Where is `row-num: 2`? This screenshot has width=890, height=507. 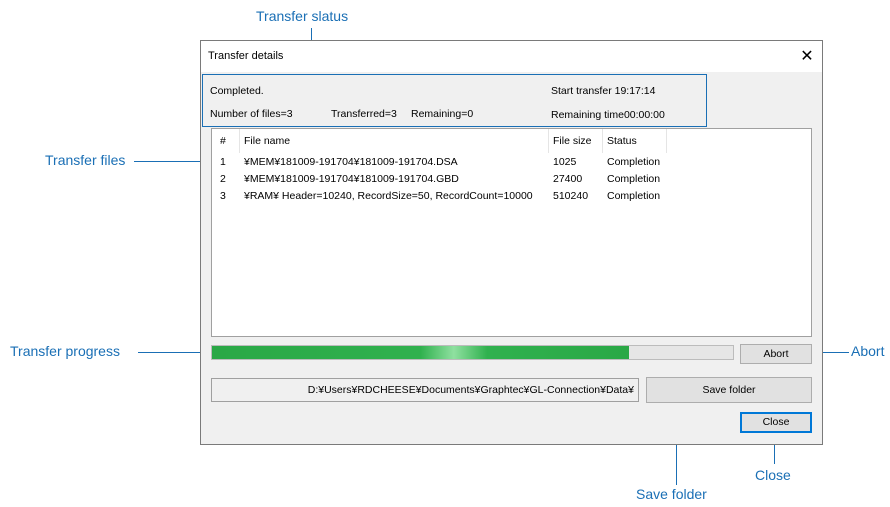 row-num: 2 is located at coordinates (223, 179).